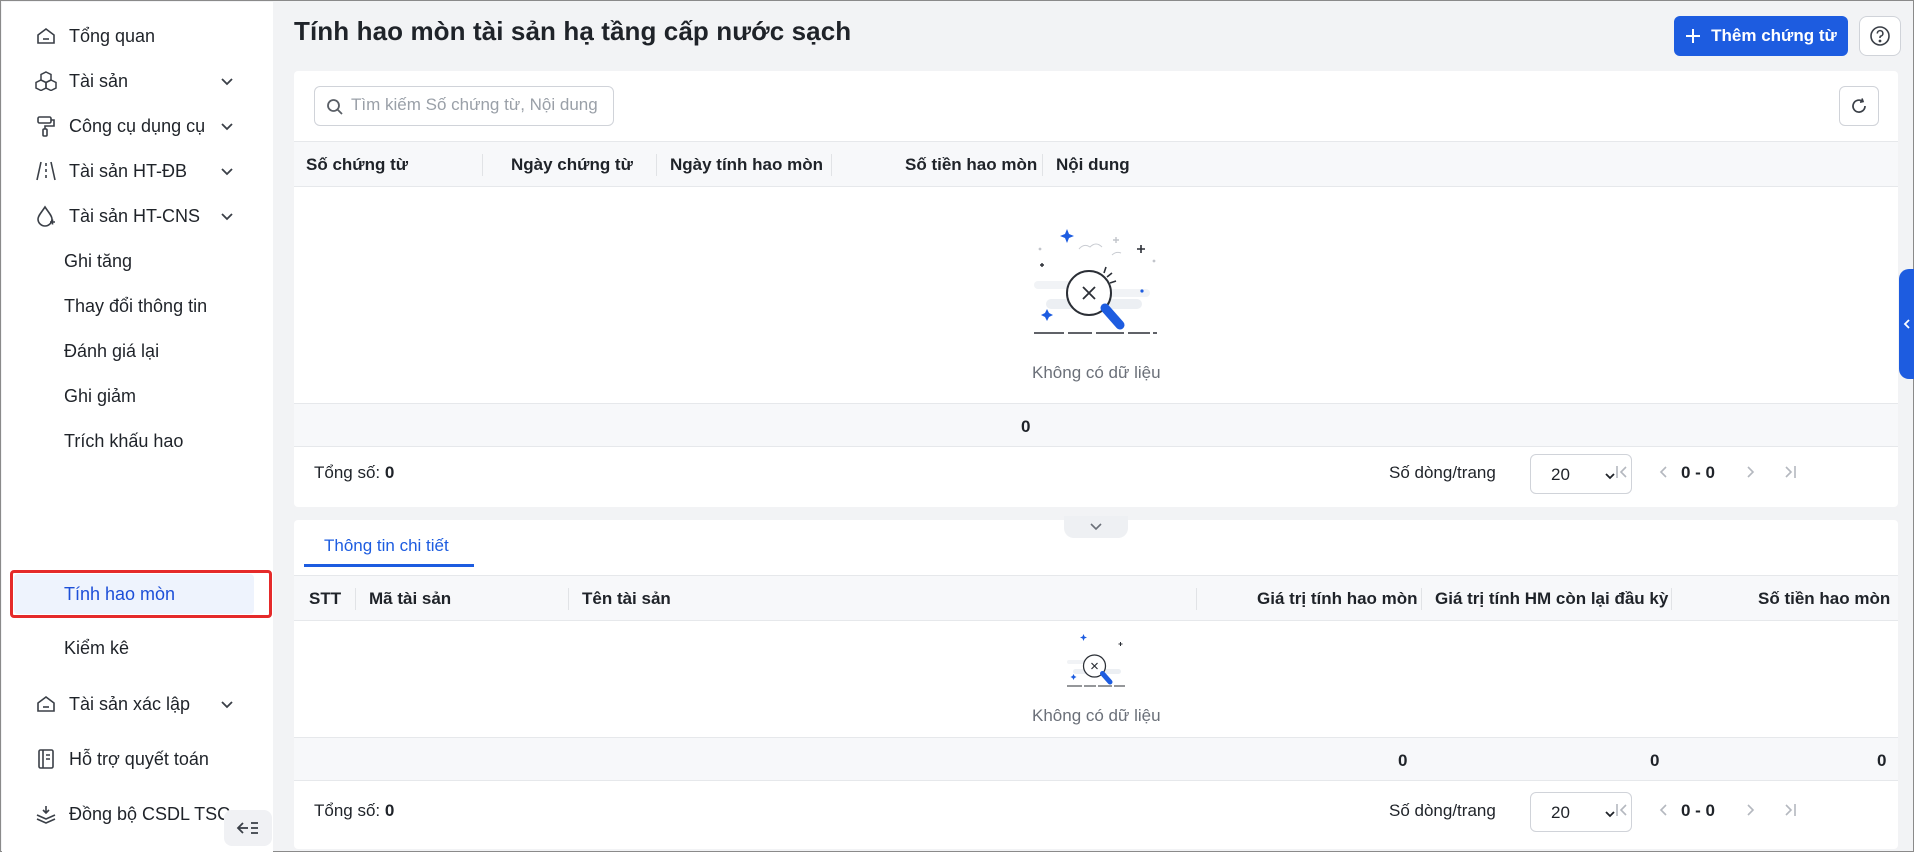  What do you see at coordinates (46, 126) in the screenshot?
I see `paint-roller-icon` at bounding box center [46, 126].